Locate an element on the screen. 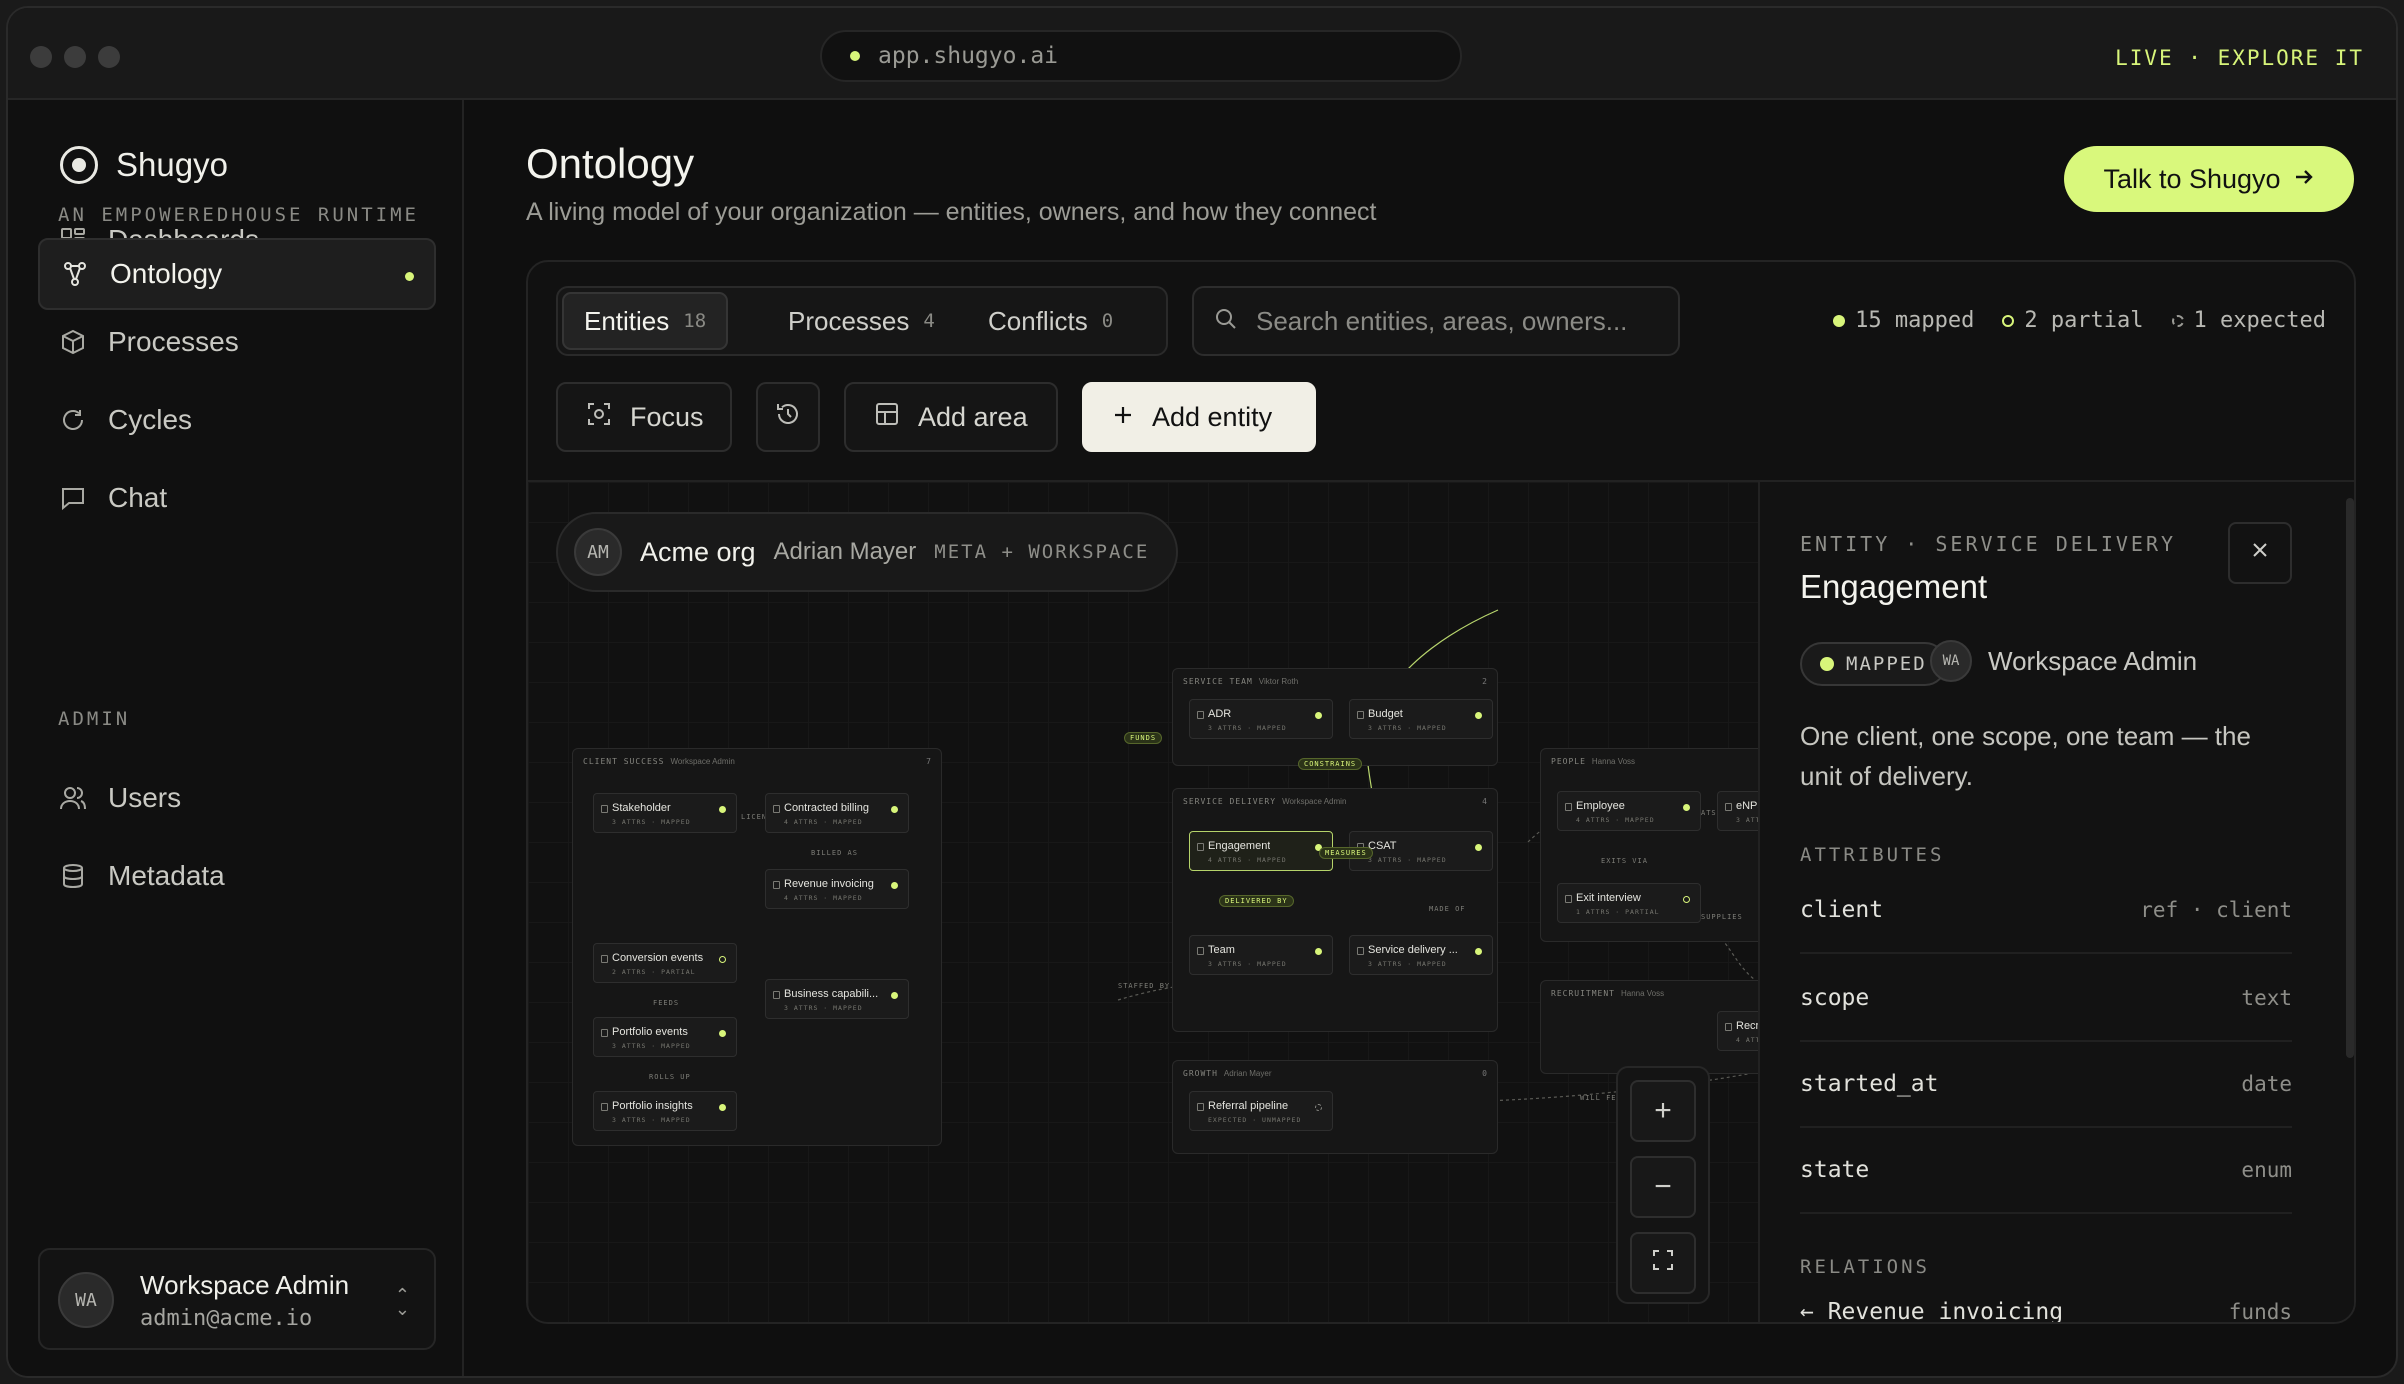  tab-processes: Processes 4 is located at coordinates (861, 321).